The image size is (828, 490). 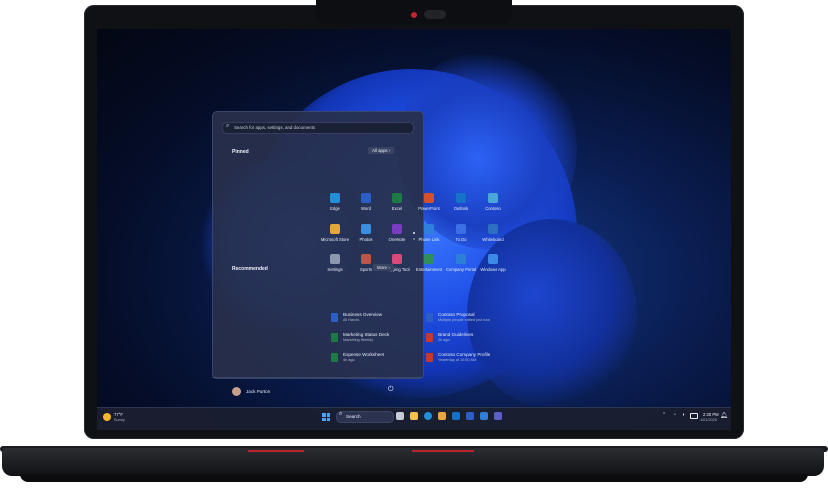 What do you see at coordinates (493, 259) in the screenshot?
I see `windows-app-icon` at bounding box center [493, 259].